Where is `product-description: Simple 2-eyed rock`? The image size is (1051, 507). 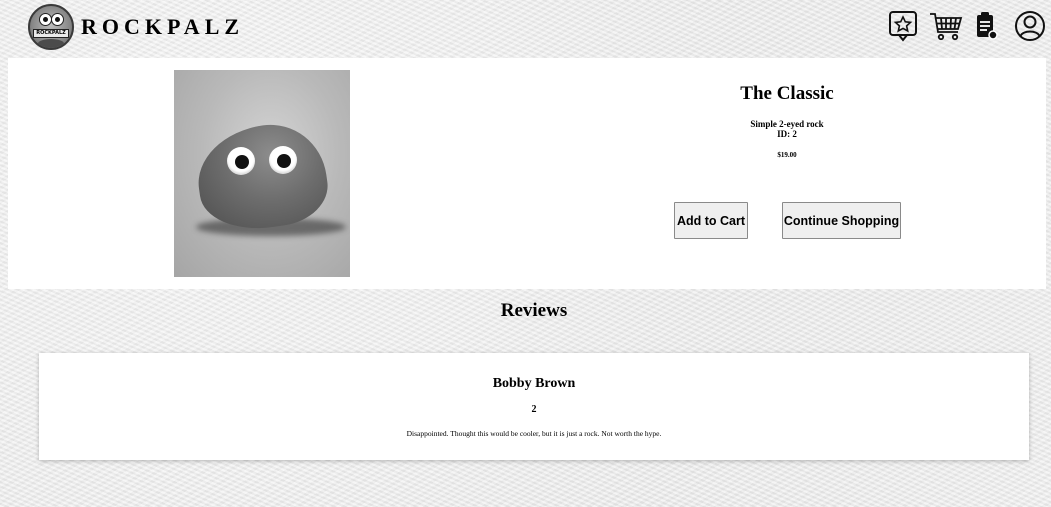
product-description: Simple 2-eyed rock is located at coordinates (787, 124).